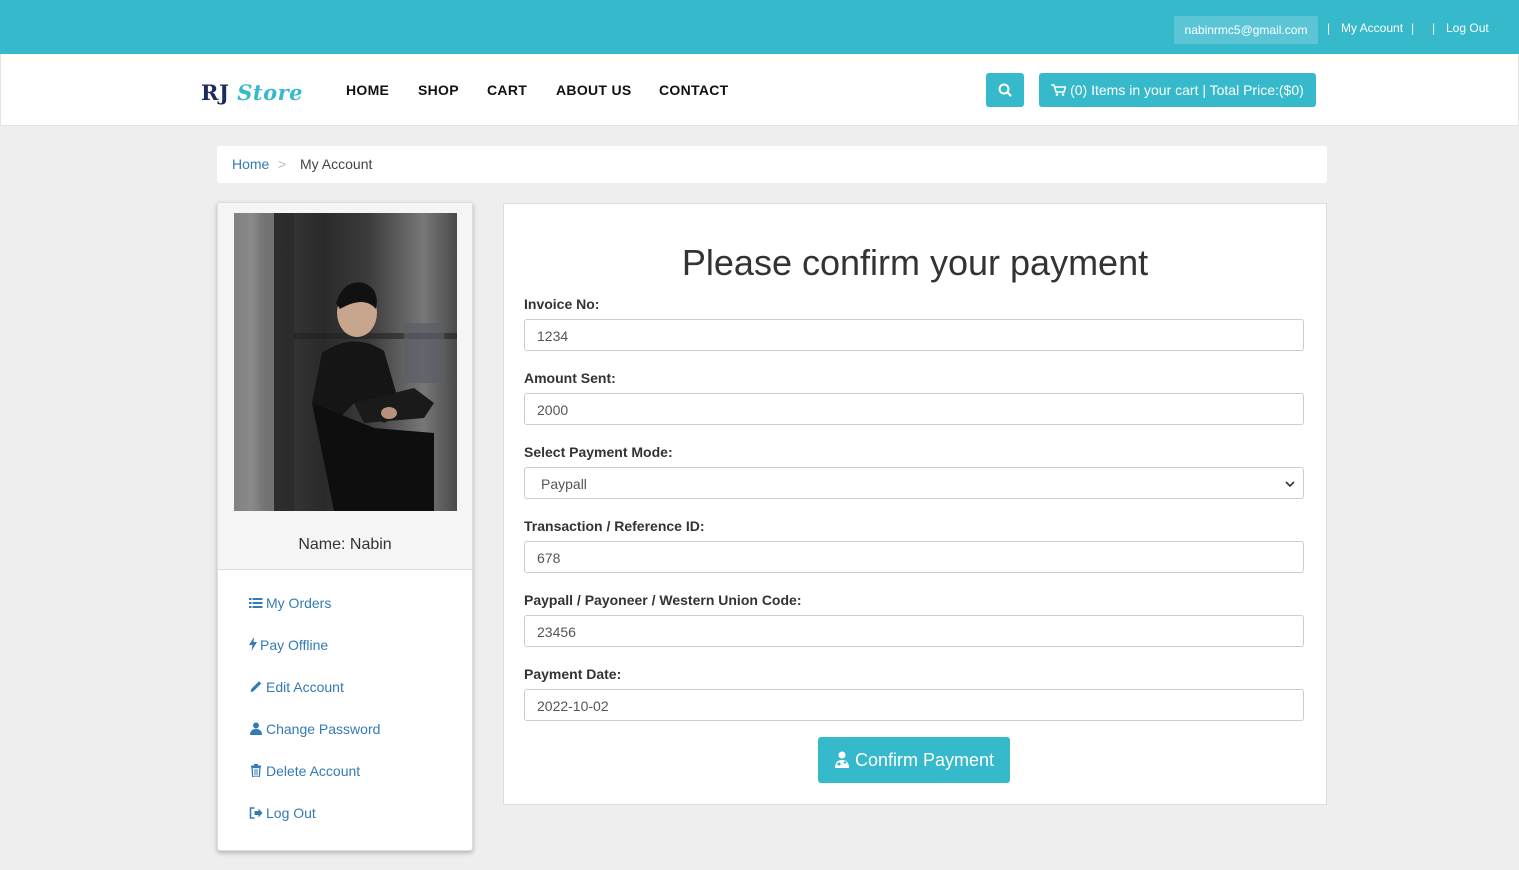 This screenshot has width=1519, height=870. What do you see at coordinates (345, 544) in the screenshot?
I see `profile-name: Name: Nabin` at bounding box center [345, 544].